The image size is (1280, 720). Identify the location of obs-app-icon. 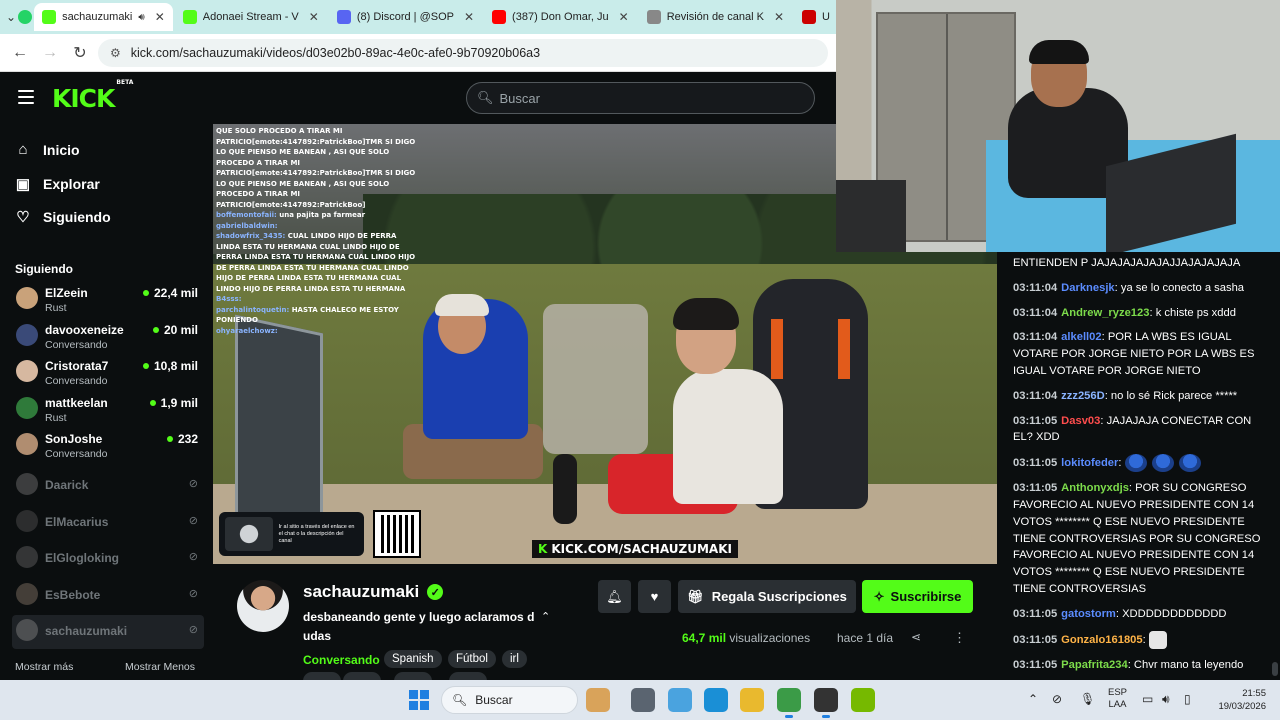
(826, 703).